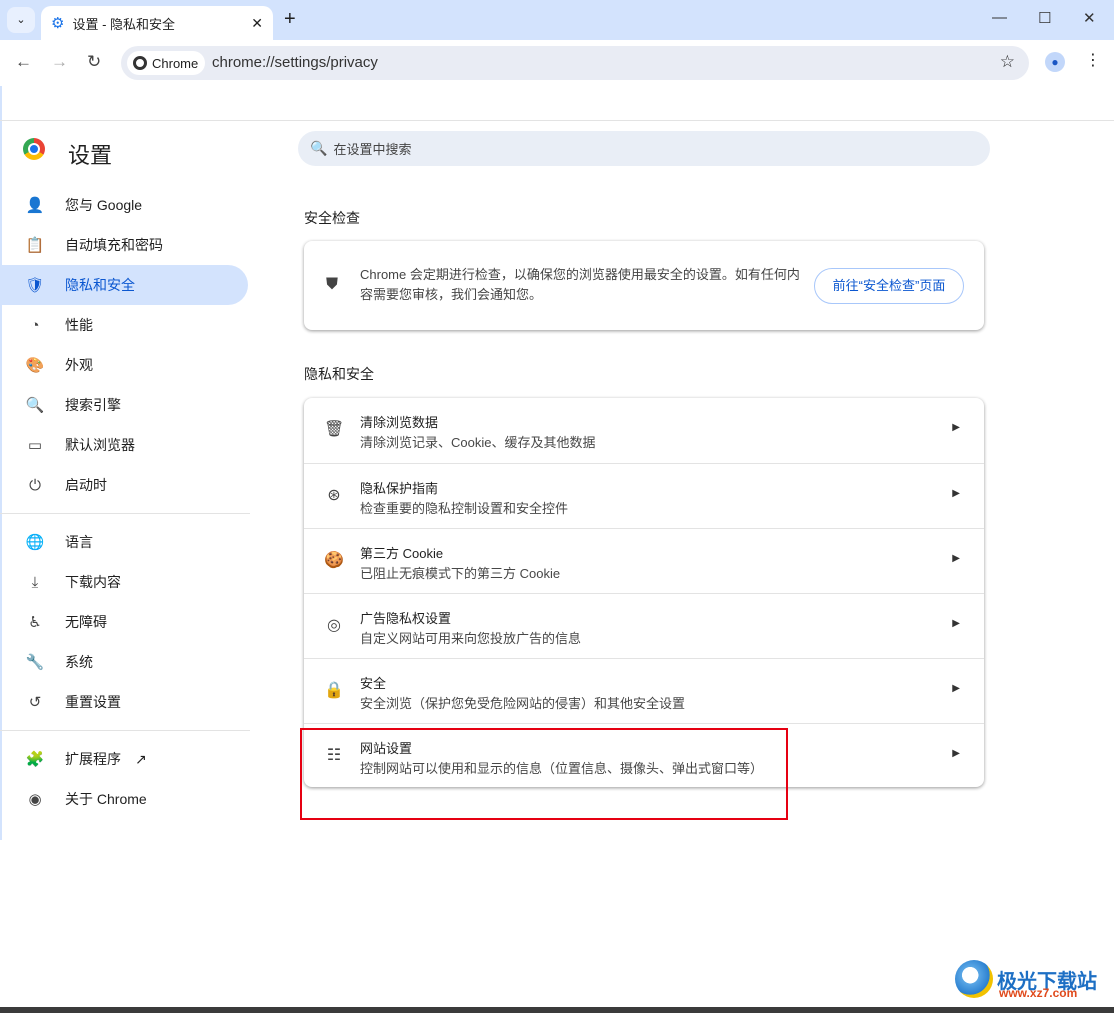  Describe the element at coordinates (124, 245) in the screenshot. I see `sidebar-item: 📋 自动填充和密码` at that location.